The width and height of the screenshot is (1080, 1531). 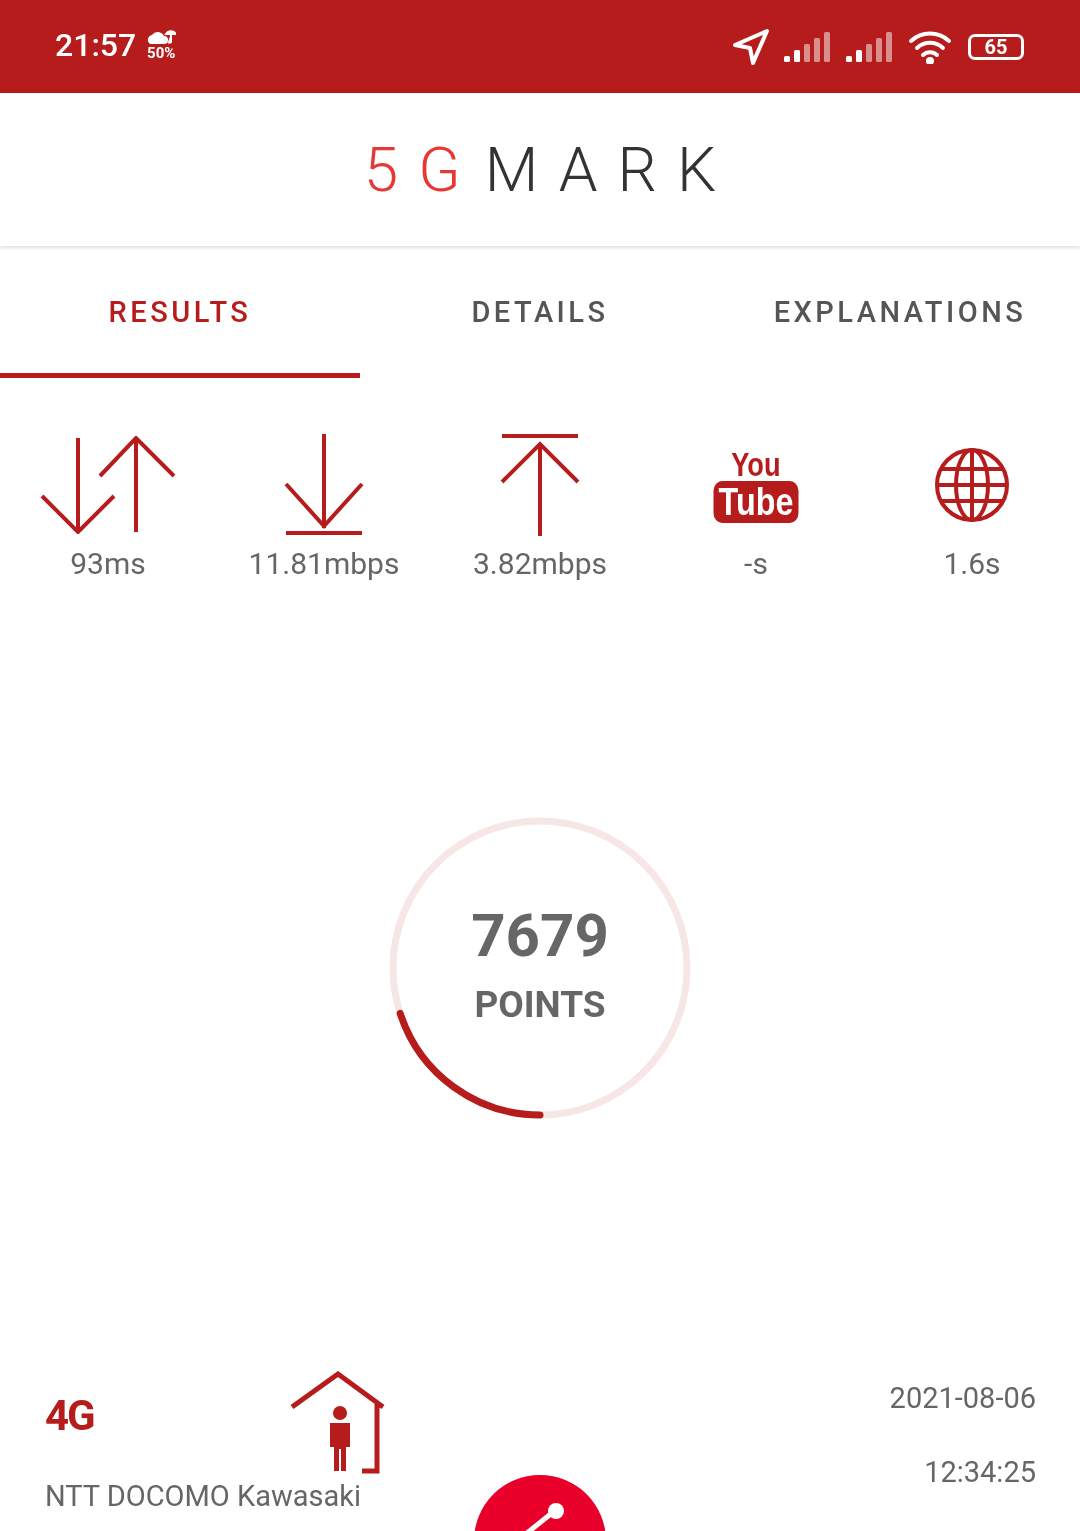 What do you see at coordinates (161, 53) in the screenshot?
I see `humidity: 50%` at bounding box center [161, 53].